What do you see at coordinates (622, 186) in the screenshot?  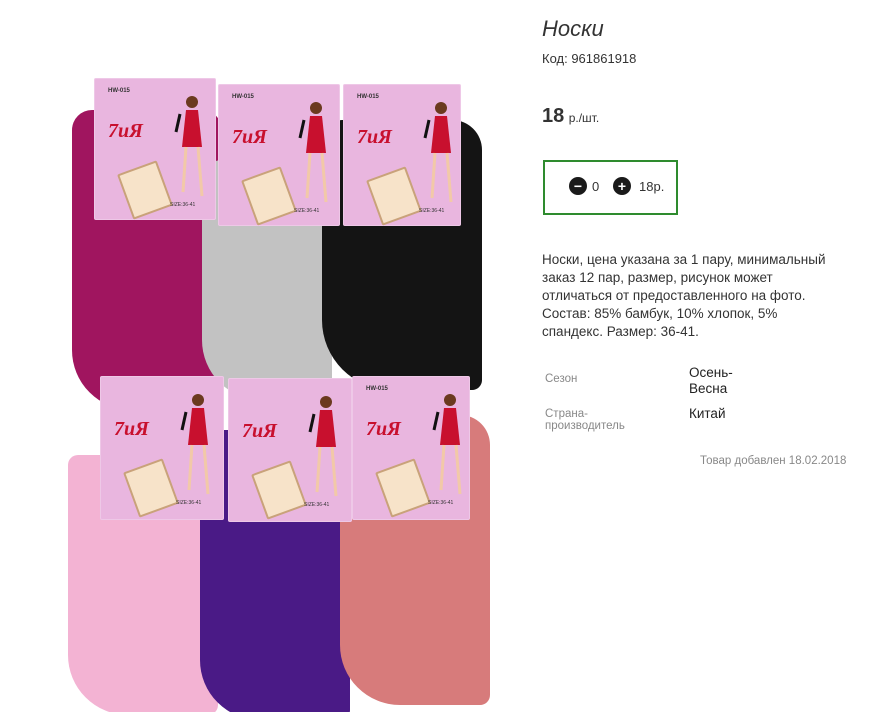 I see `plus-circle-icon: +` at bounding box center [622, 186].